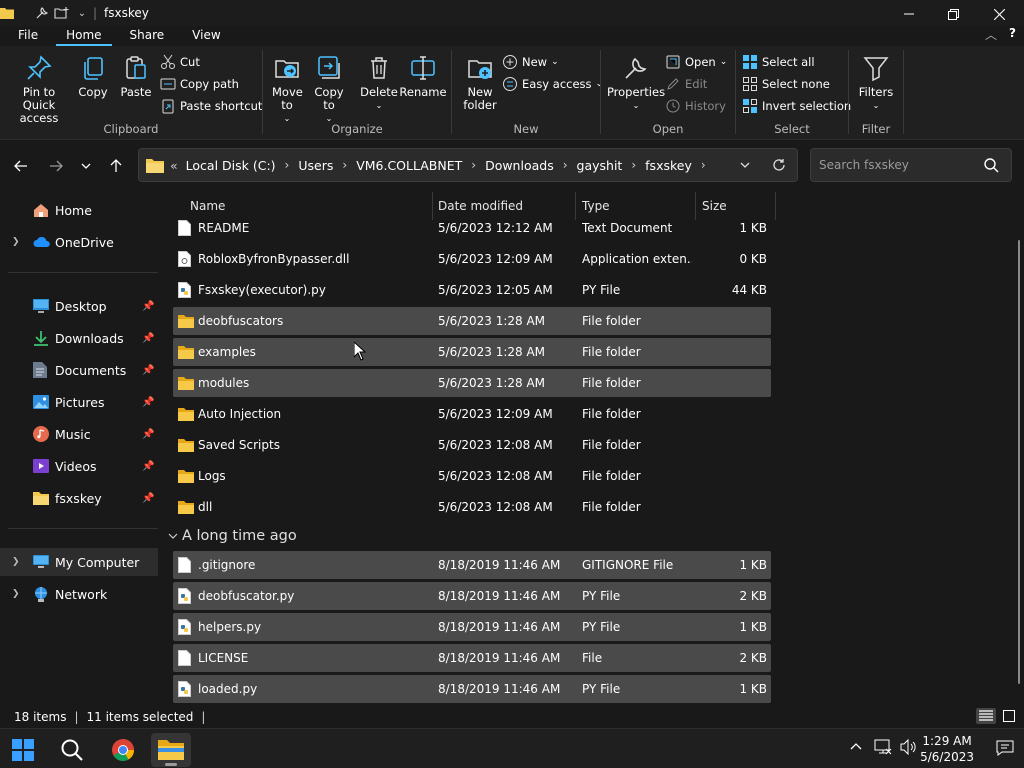 Image resolution: width=1024 pixels, height=768 pixels. Describe the element at coordinates (778, 62) in the screenshot. I see `select-all-button: Select all` at that location.